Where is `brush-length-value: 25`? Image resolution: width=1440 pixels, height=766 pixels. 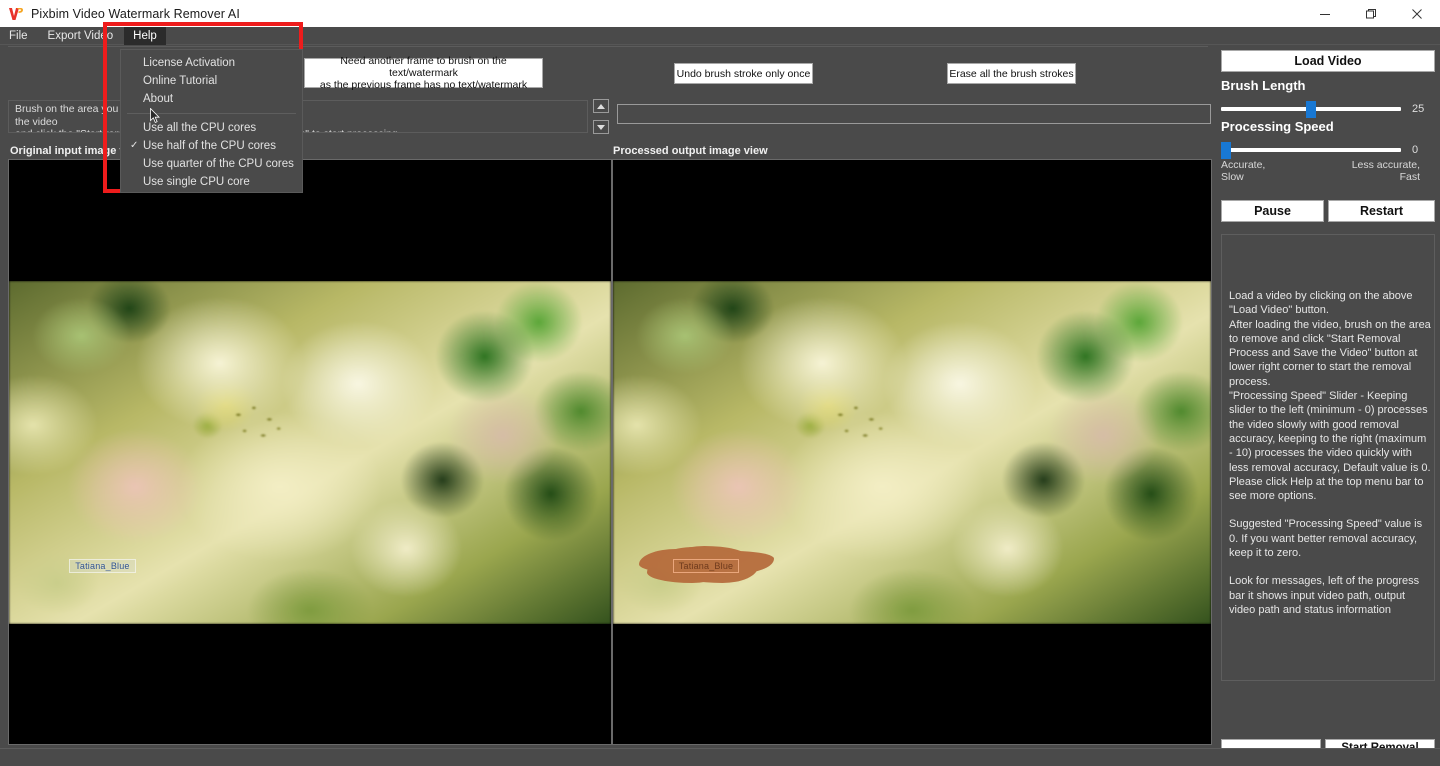 brush-length-value: 25 is located at coordinates (1418, 109).